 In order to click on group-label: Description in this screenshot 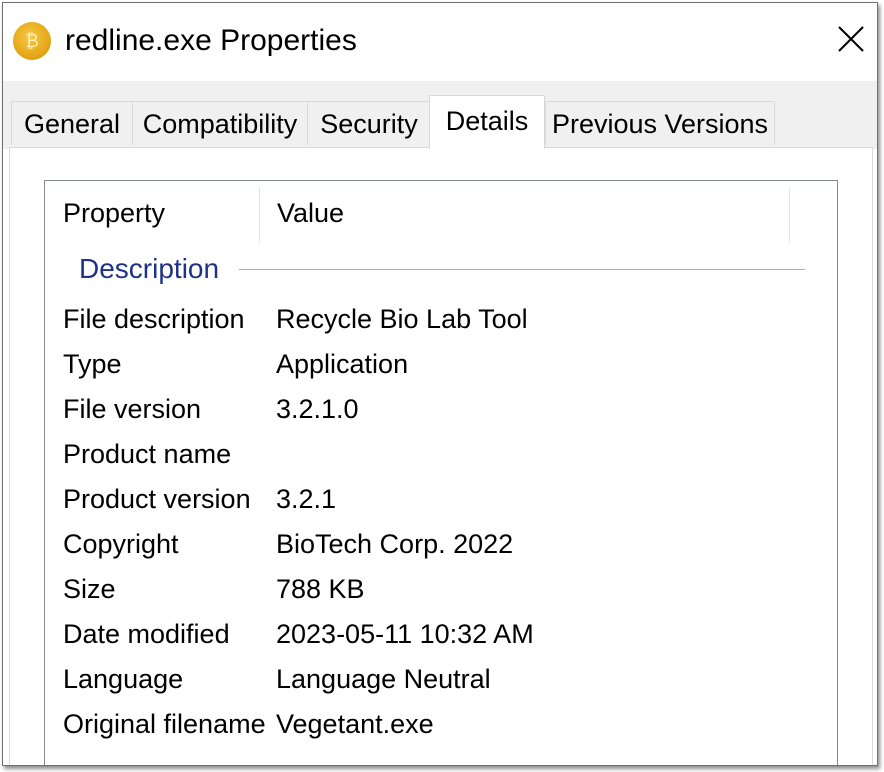, I will do `click(149, 268)`.